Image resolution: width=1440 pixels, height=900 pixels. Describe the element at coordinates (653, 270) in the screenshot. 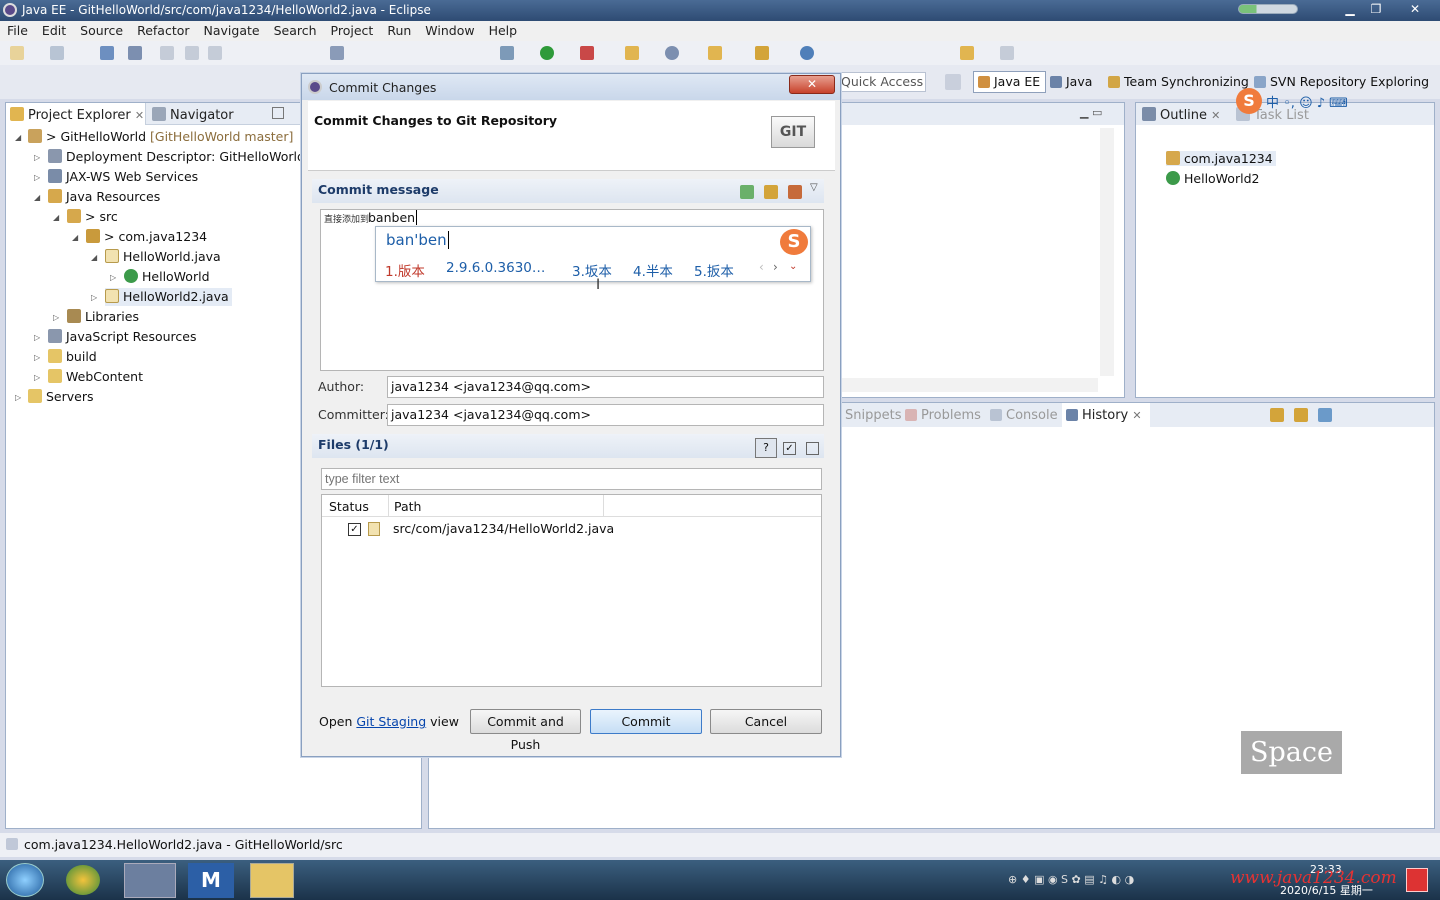

I see `ime-candidate-4: 4.半本` at that location.